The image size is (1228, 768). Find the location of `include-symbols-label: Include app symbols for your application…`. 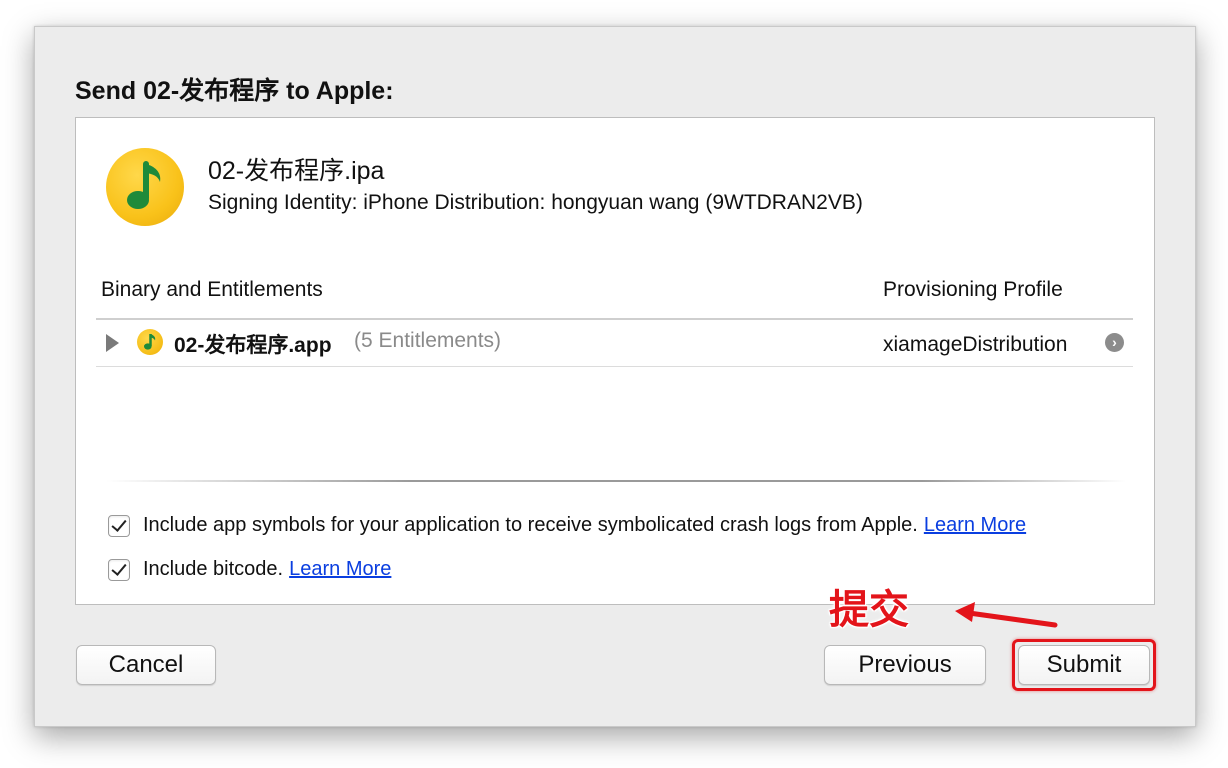

include-symbols-label: Include app symbols for your application… is located at coordinates (530, 525).